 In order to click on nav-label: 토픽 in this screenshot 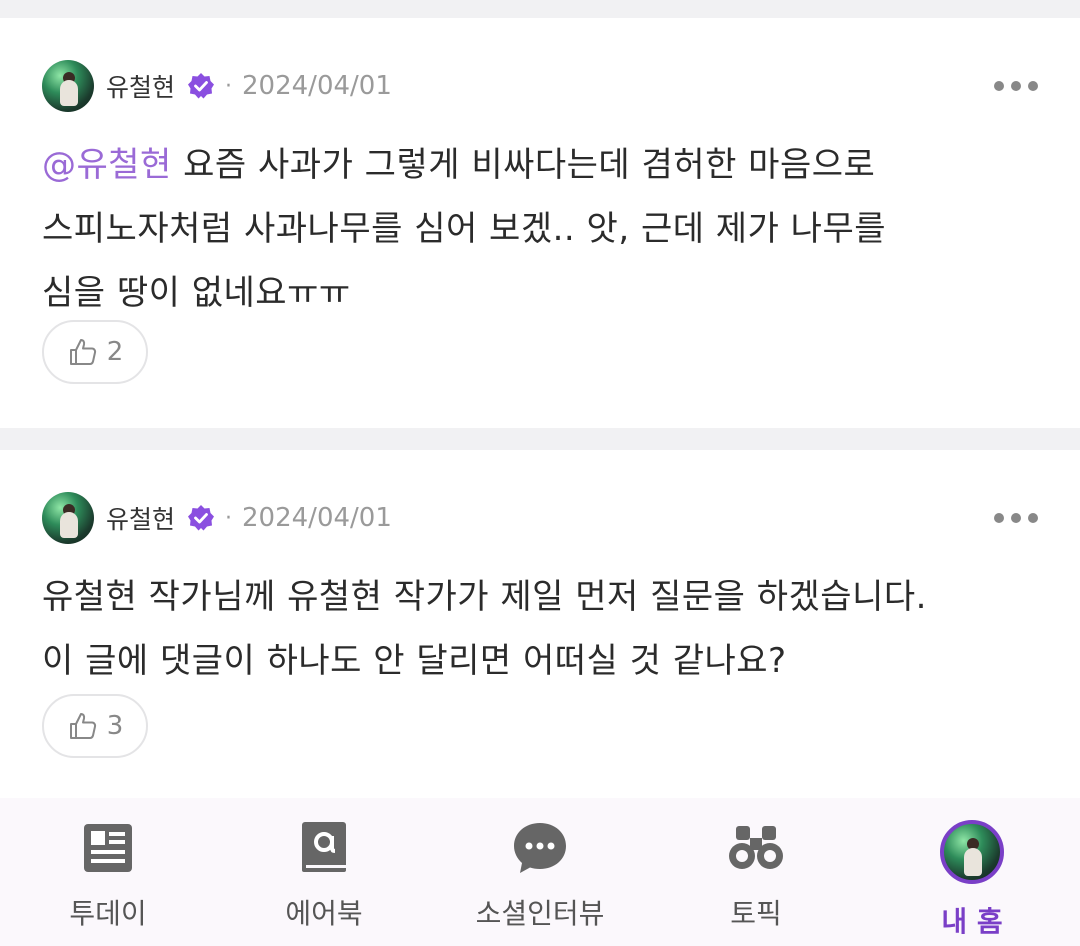, I will do `click(756, 913)`.